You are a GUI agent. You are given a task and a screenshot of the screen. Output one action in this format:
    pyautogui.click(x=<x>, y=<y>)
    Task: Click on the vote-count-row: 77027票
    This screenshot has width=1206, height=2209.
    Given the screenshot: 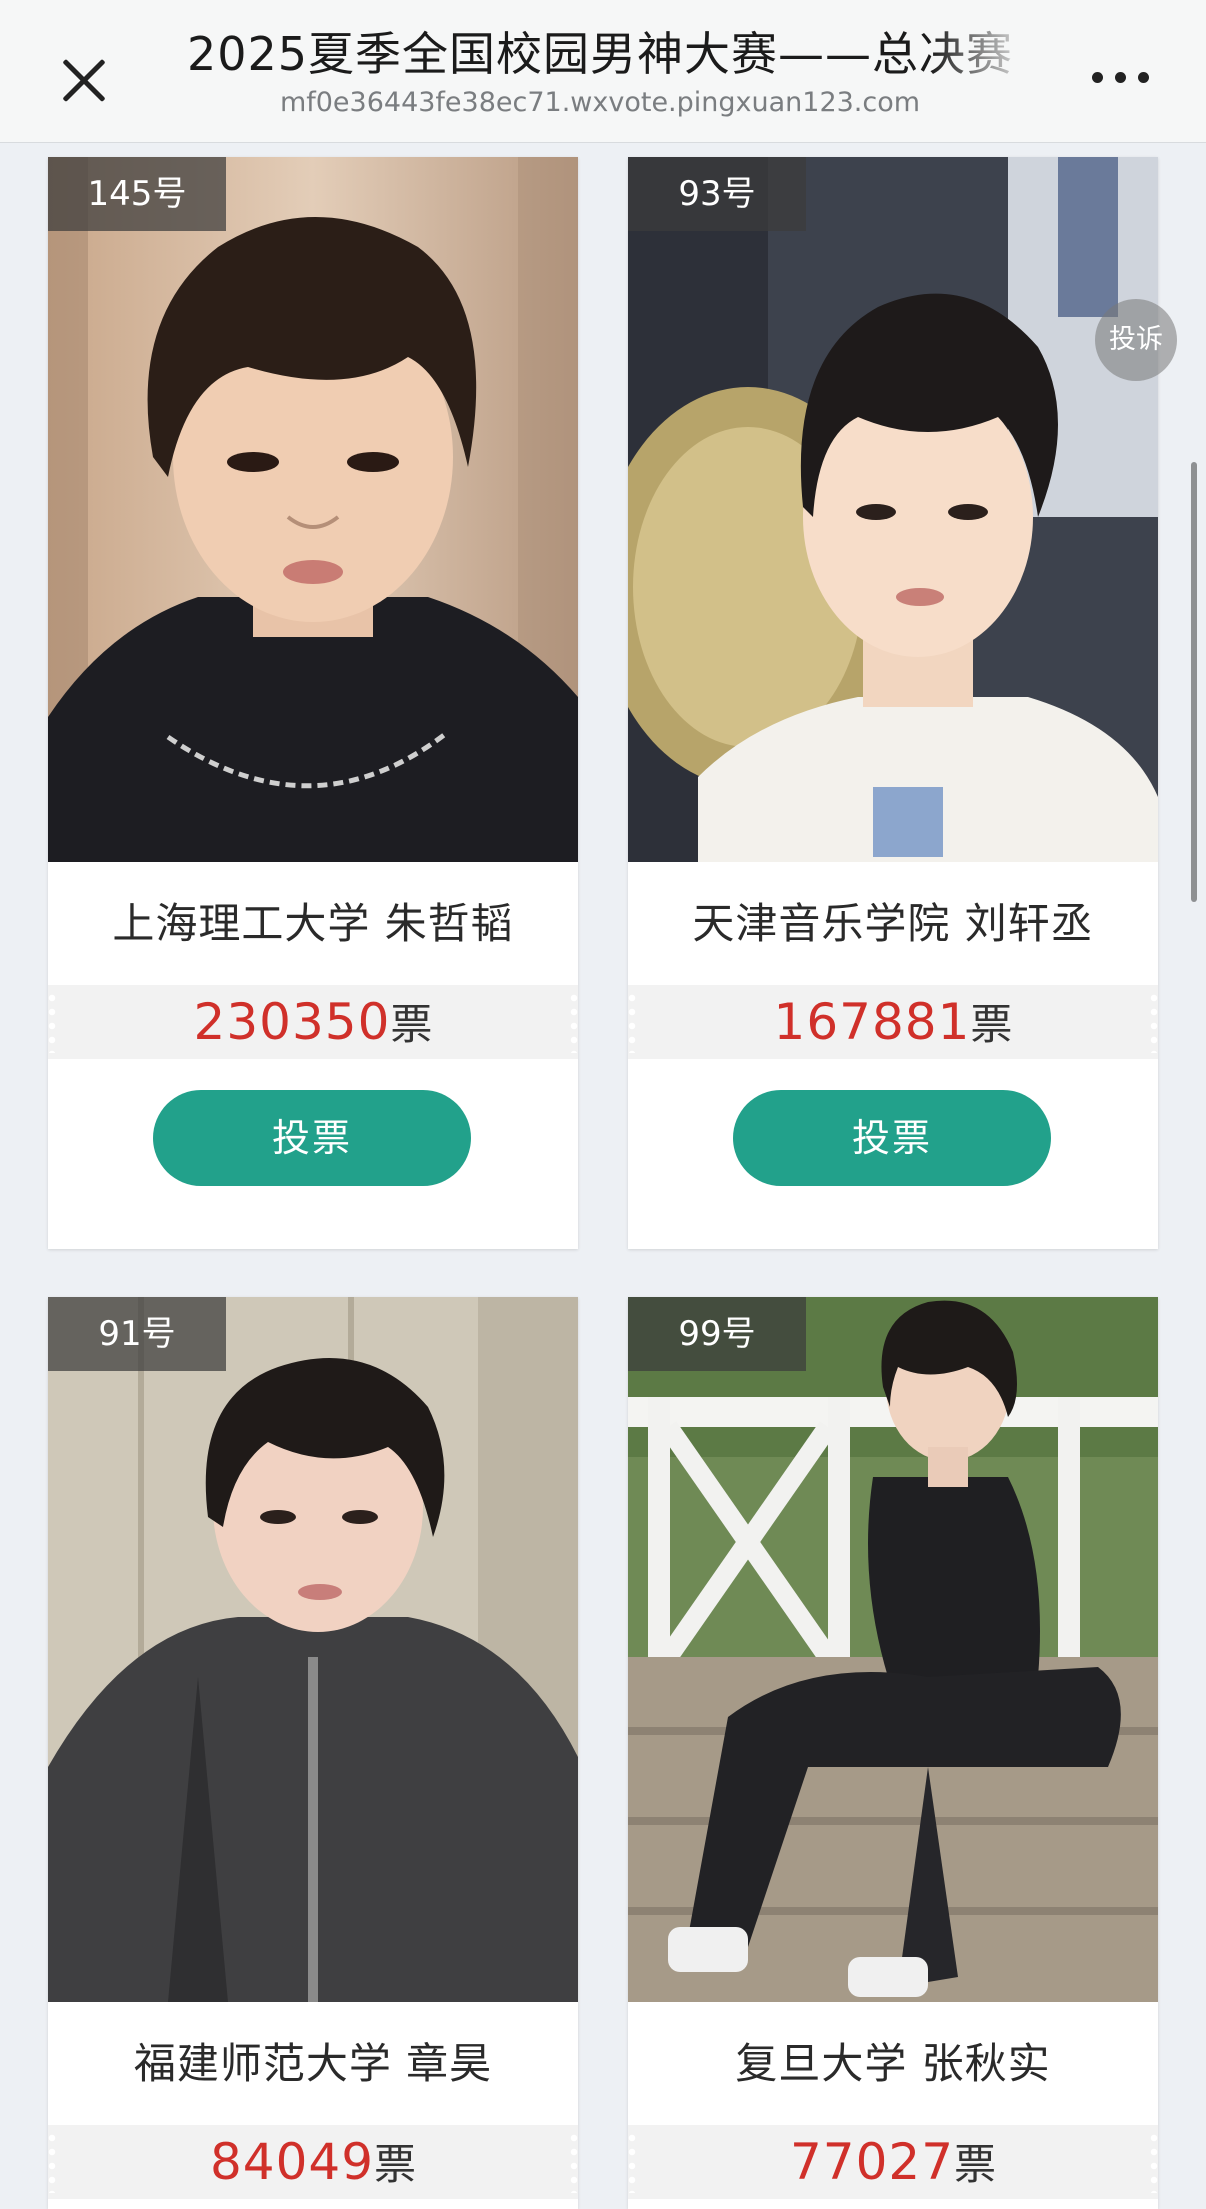 What is the action you would take?
    pyautogui.click(x=893, y=2162)
    